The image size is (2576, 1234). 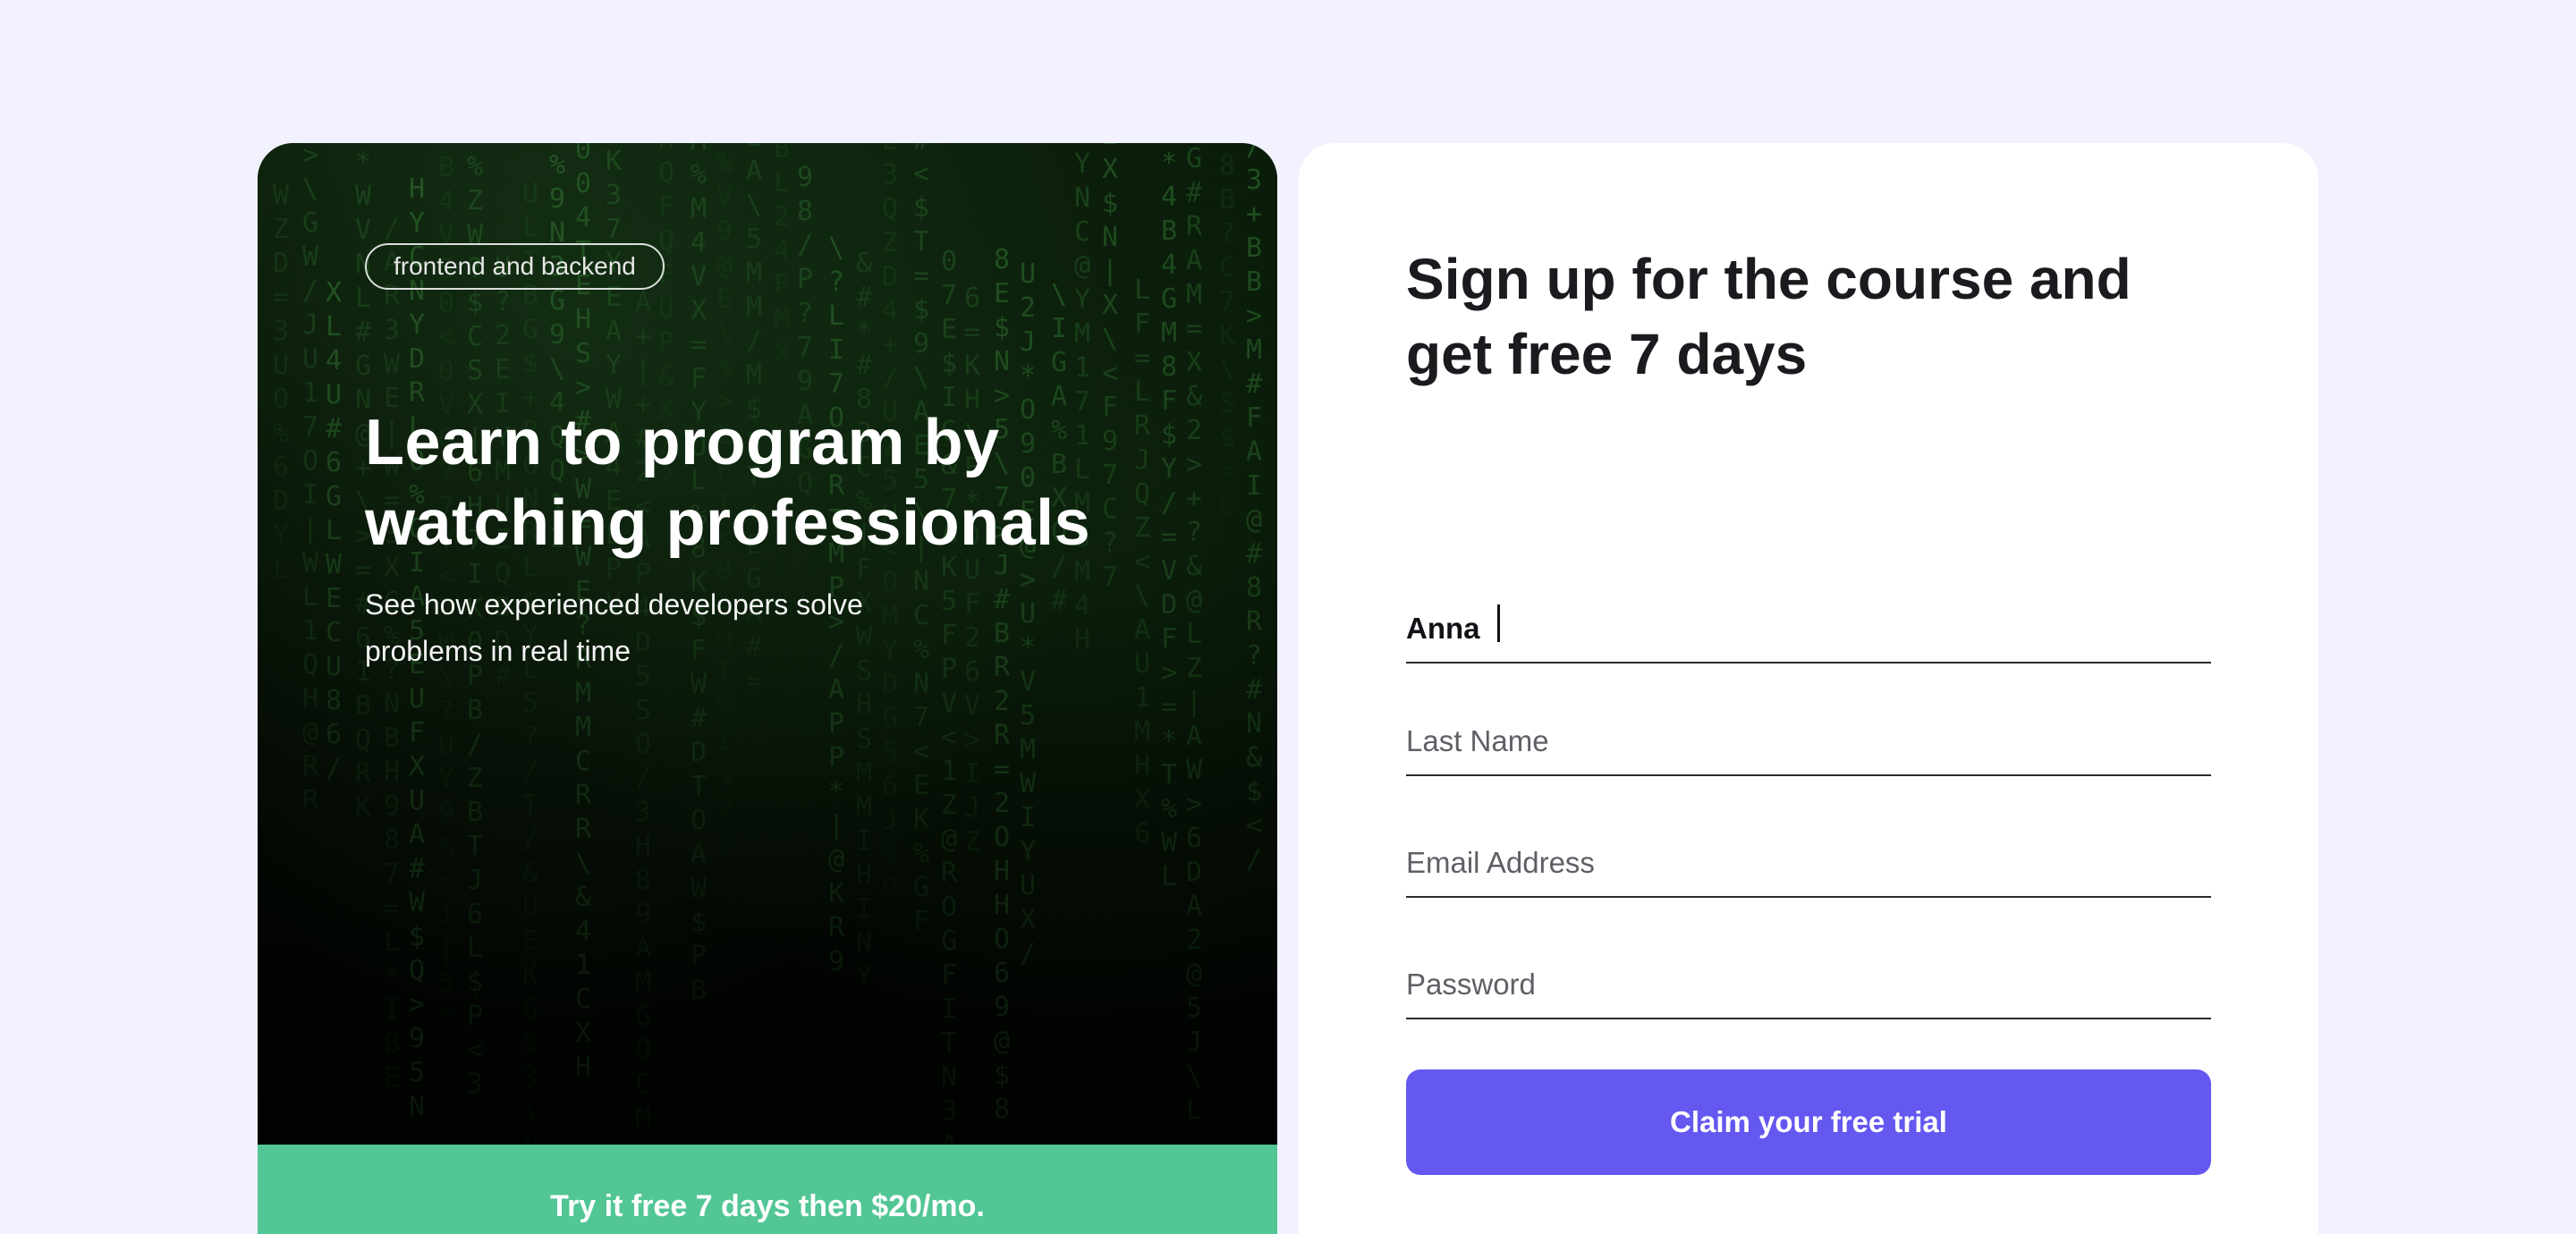 What do you see at coordinates (1808, 628) in the screenshot?
I see `first-name-input` at bounding box center [1808, 628].